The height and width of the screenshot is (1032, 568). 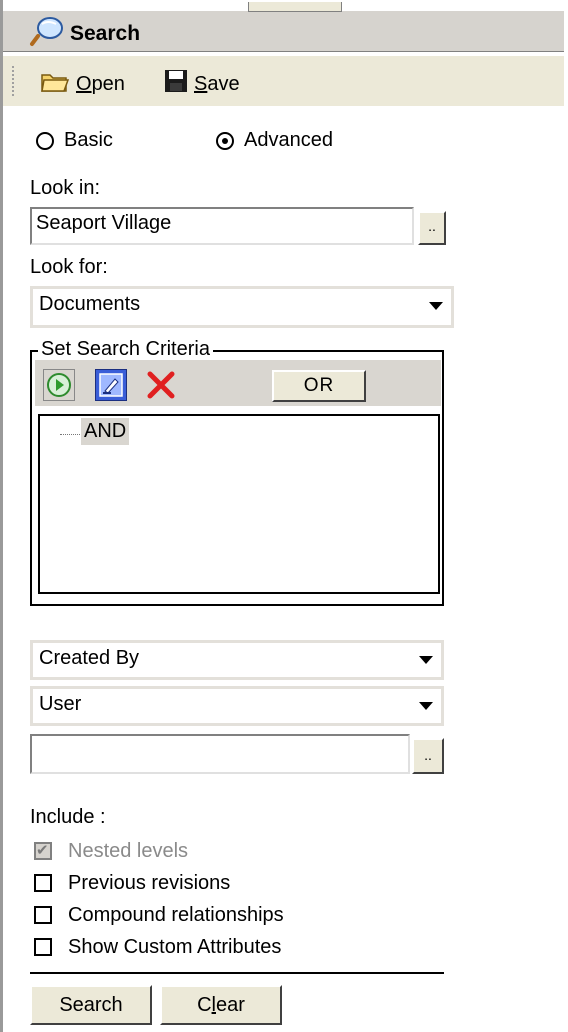 I want to click on delete-icon, so click(x=161, y=385).